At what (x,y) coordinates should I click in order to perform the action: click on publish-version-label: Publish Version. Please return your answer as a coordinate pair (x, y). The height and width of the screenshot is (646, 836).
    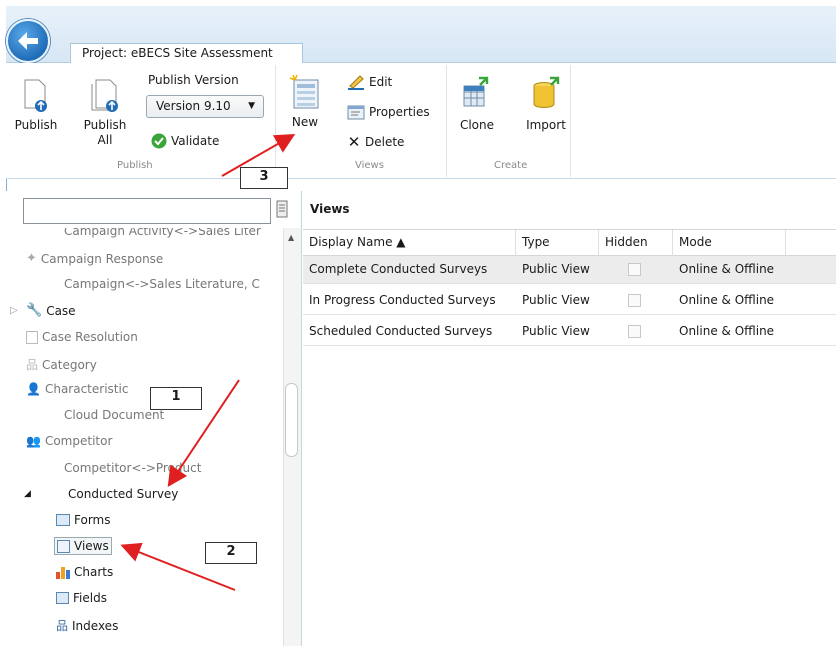
    Looking at the image, I should click on (193, 80).